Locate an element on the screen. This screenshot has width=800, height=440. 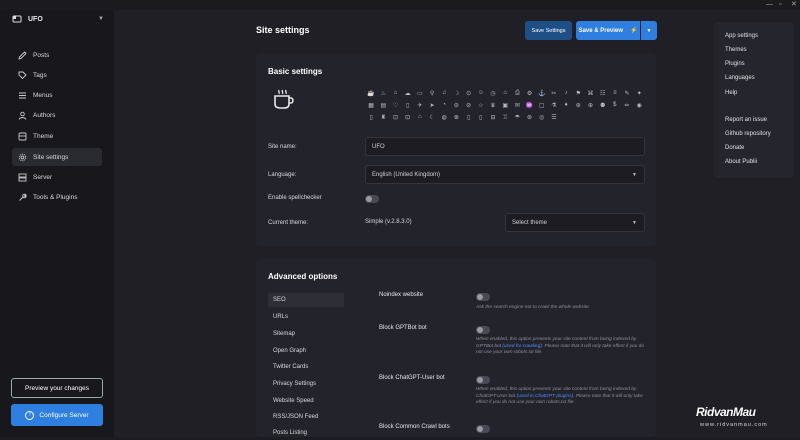
advanced-nav-sitemap: Sitemap is located at coordinates (306, 334).